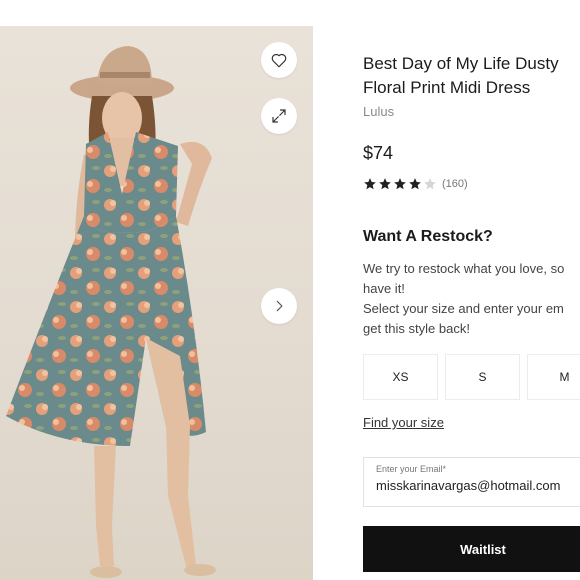  Describe the element at coordinates (455, 184) in the screenshot. I see `review-count: (160)` at that location.